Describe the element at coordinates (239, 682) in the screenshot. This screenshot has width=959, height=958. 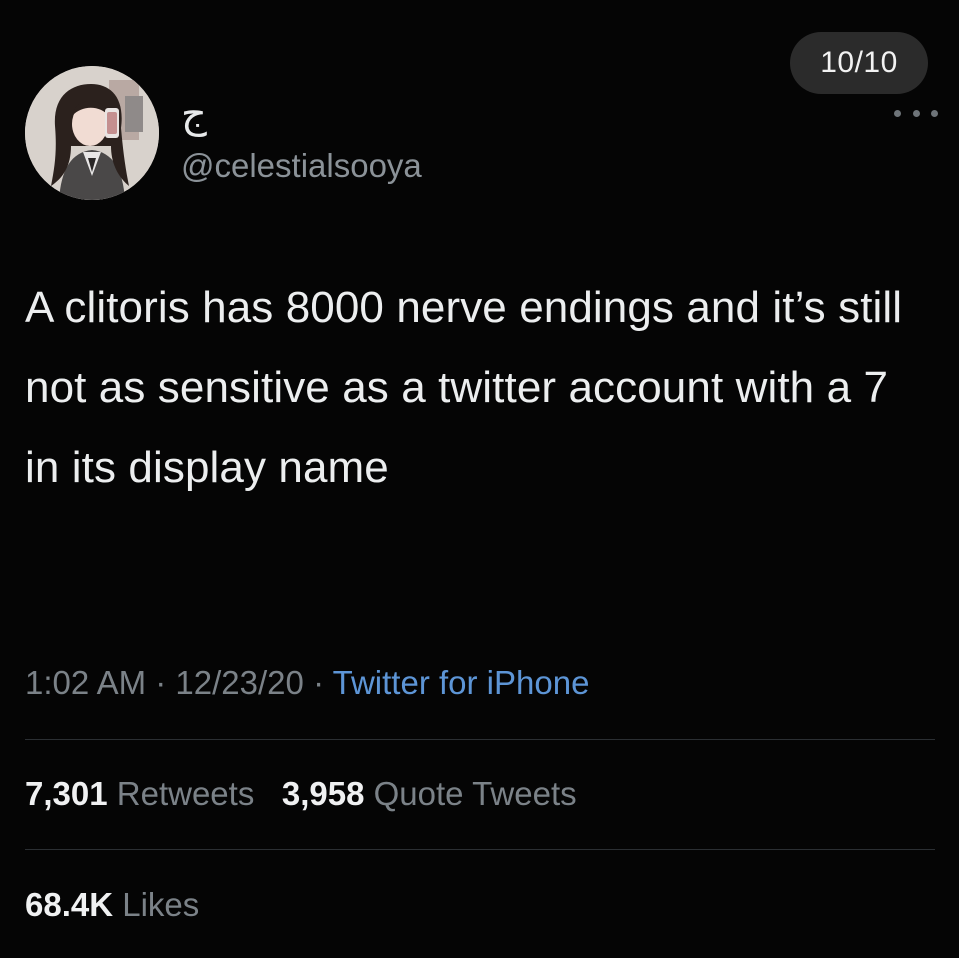
I see `tweet-date: 12/23/20` at that location.